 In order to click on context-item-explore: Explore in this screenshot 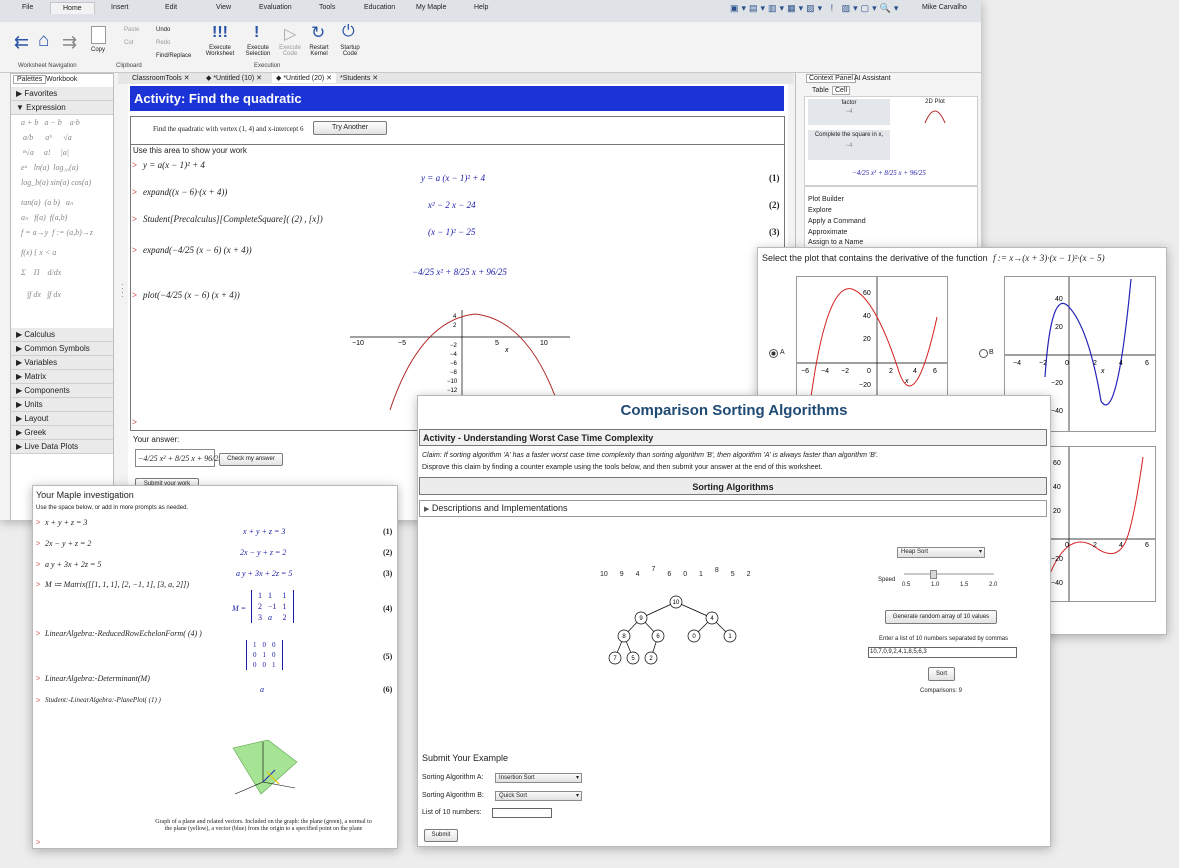, I will do `click(820, 210)`.